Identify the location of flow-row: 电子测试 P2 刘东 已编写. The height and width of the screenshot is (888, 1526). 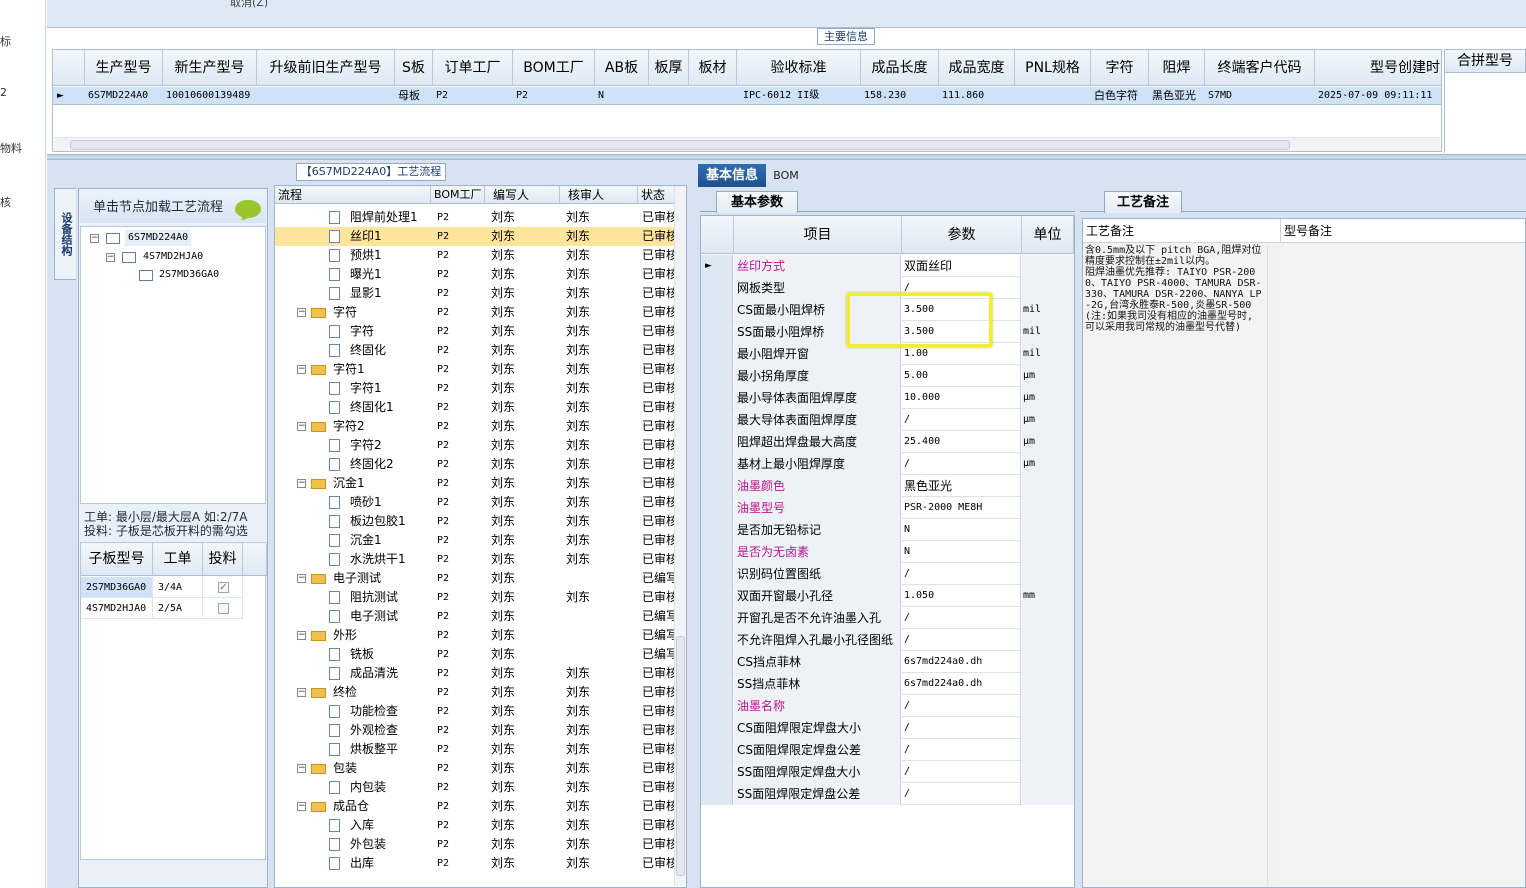
(475, 616).